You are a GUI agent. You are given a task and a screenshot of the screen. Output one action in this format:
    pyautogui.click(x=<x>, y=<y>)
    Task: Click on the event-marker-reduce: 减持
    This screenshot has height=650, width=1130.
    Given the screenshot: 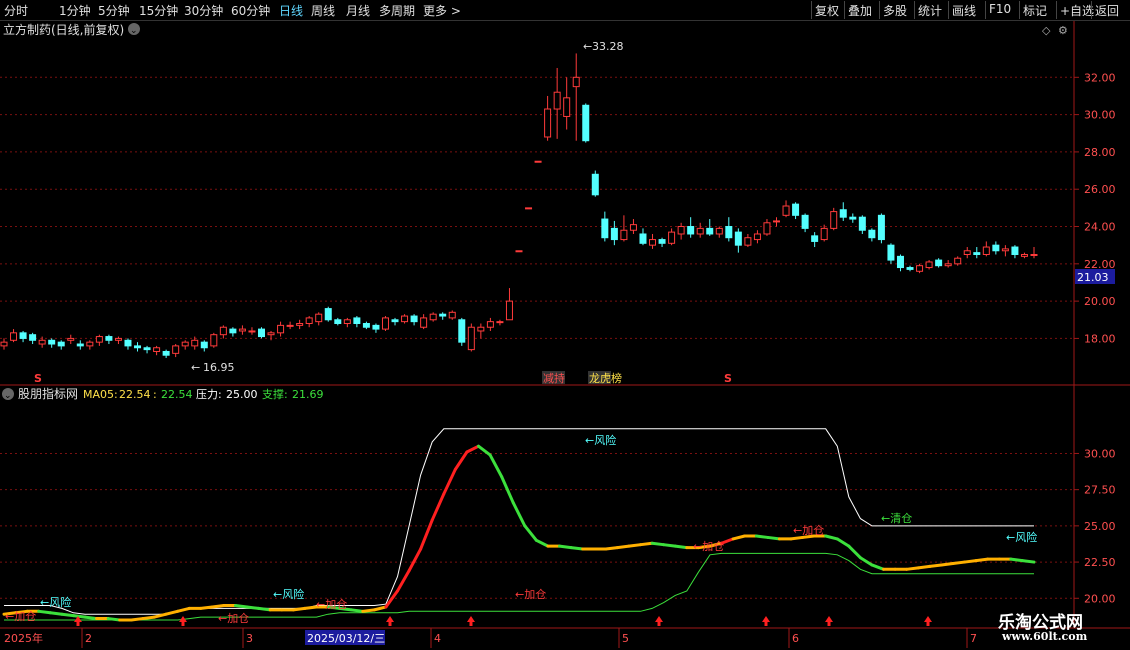 What is the action you would take?
    pyautogui.click(x=554, y=378)
    